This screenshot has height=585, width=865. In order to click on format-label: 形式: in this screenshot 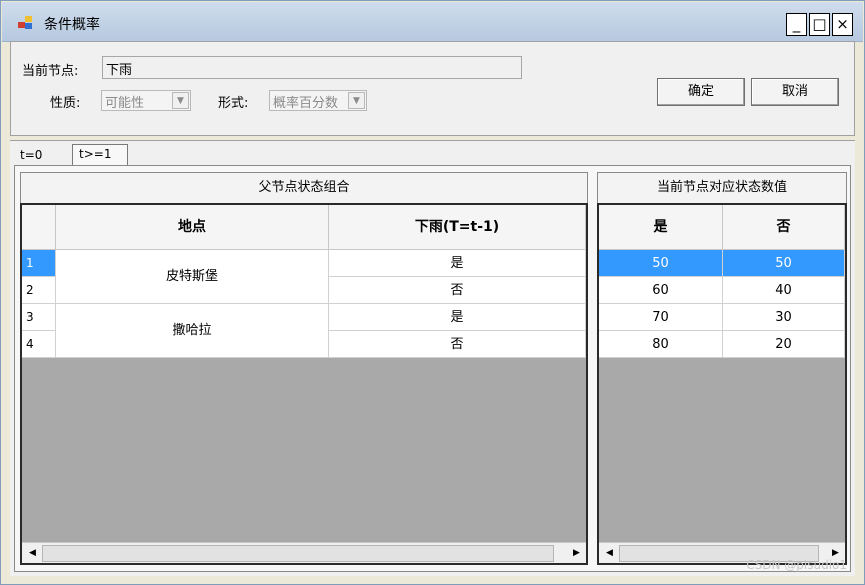, I will do `click(233, 103)`.